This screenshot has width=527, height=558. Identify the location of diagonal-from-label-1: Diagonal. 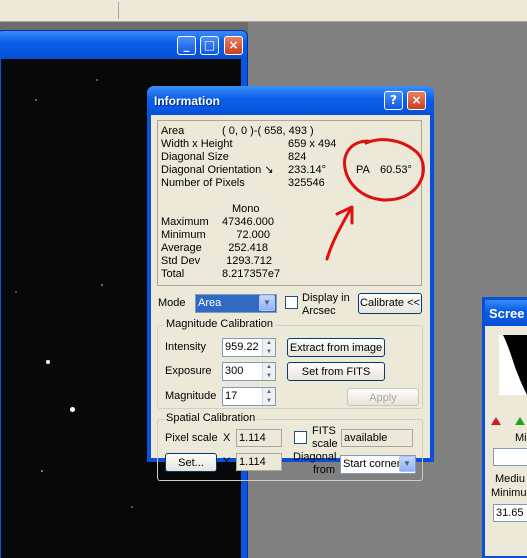
(315, 457).